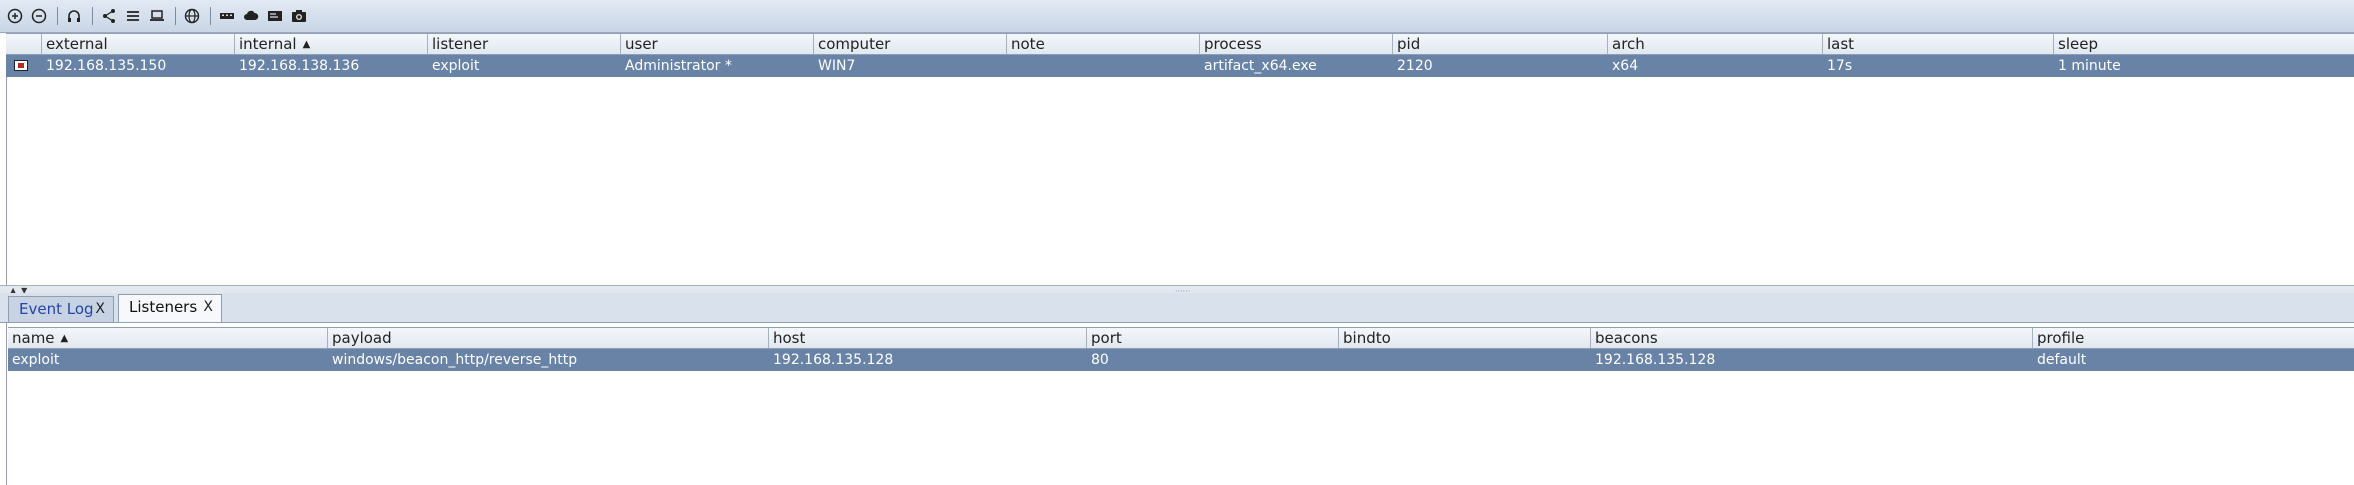 The image size is (2354, 485). I want to click on globe-icon, so click(192, 16).